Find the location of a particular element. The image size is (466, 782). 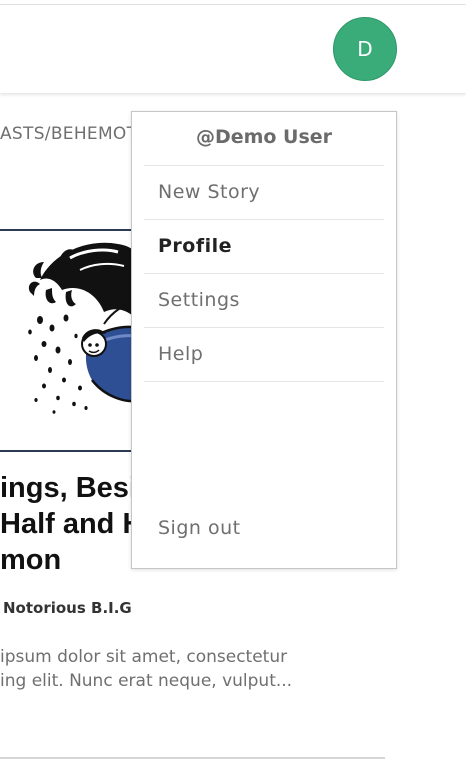

cartoon-splash-illustration-icon is located at coordinates (84, 328).